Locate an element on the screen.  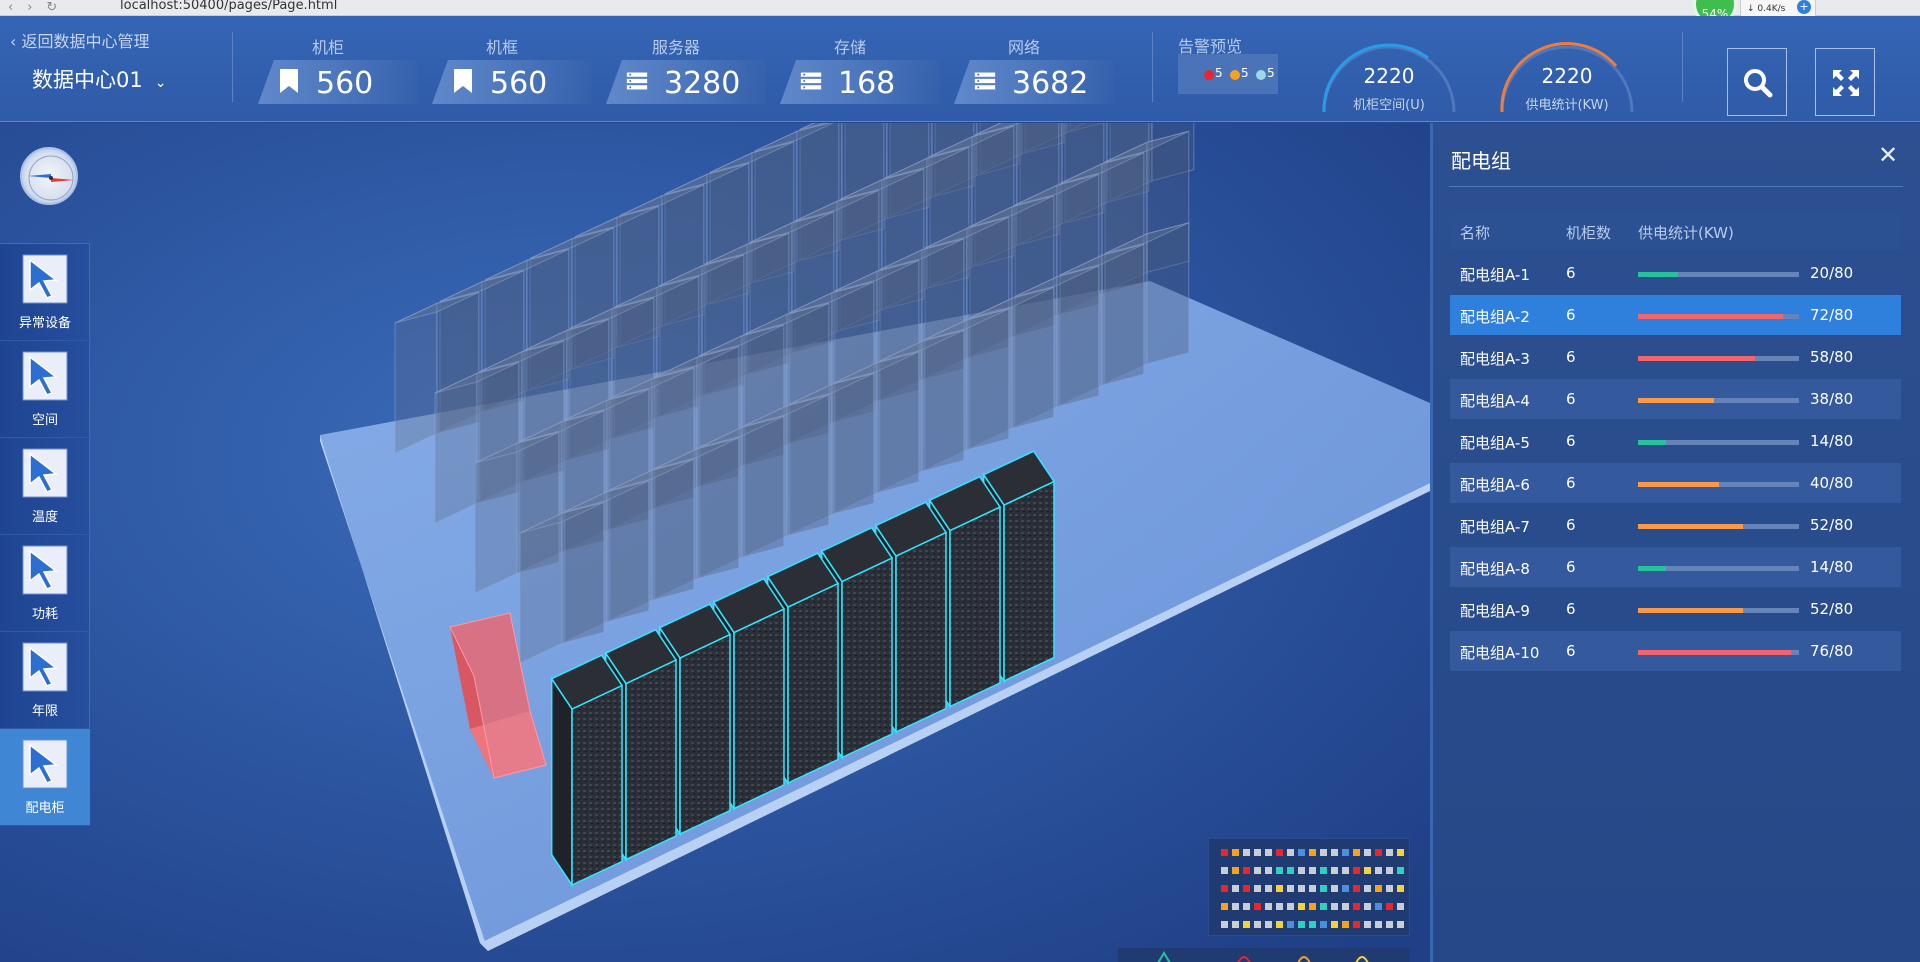
tool-distribution-cabinet: 配电柜 is located at coordinates (45, 777).